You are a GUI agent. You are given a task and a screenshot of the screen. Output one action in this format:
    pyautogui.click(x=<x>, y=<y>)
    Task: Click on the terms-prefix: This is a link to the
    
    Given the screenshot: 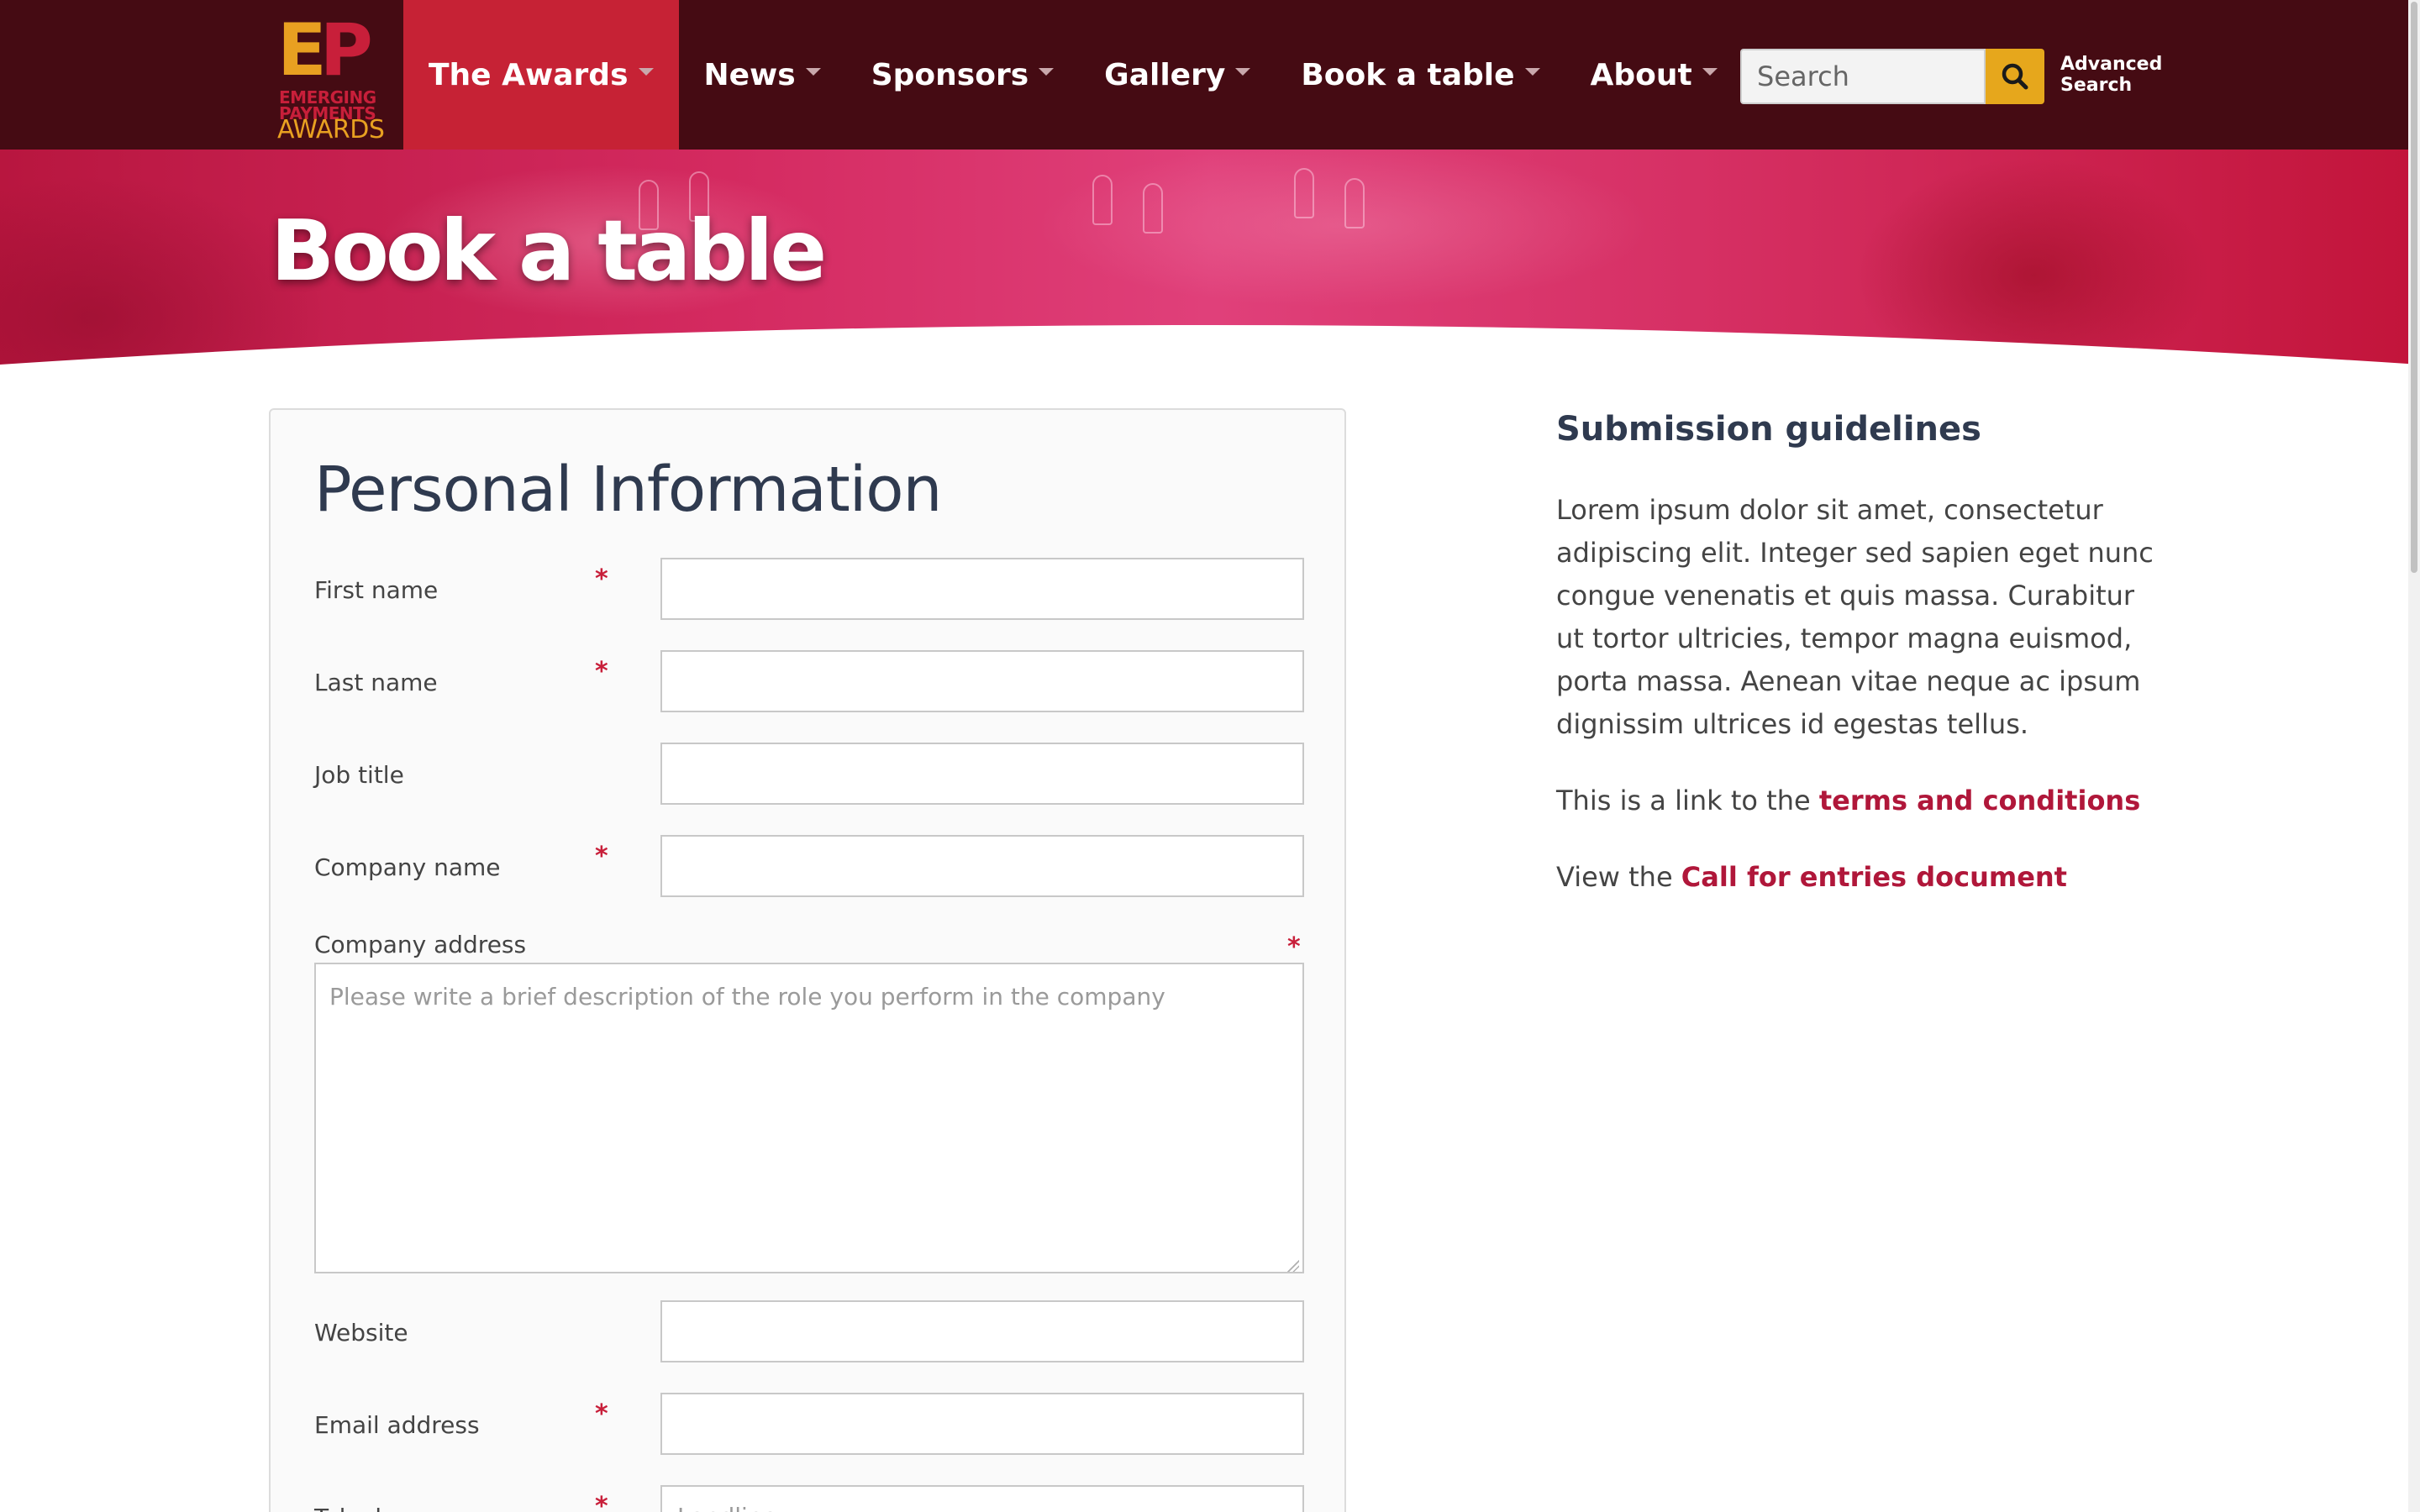 What is the action you would take?
    pyautogui.click(x=1687, y=800)
    